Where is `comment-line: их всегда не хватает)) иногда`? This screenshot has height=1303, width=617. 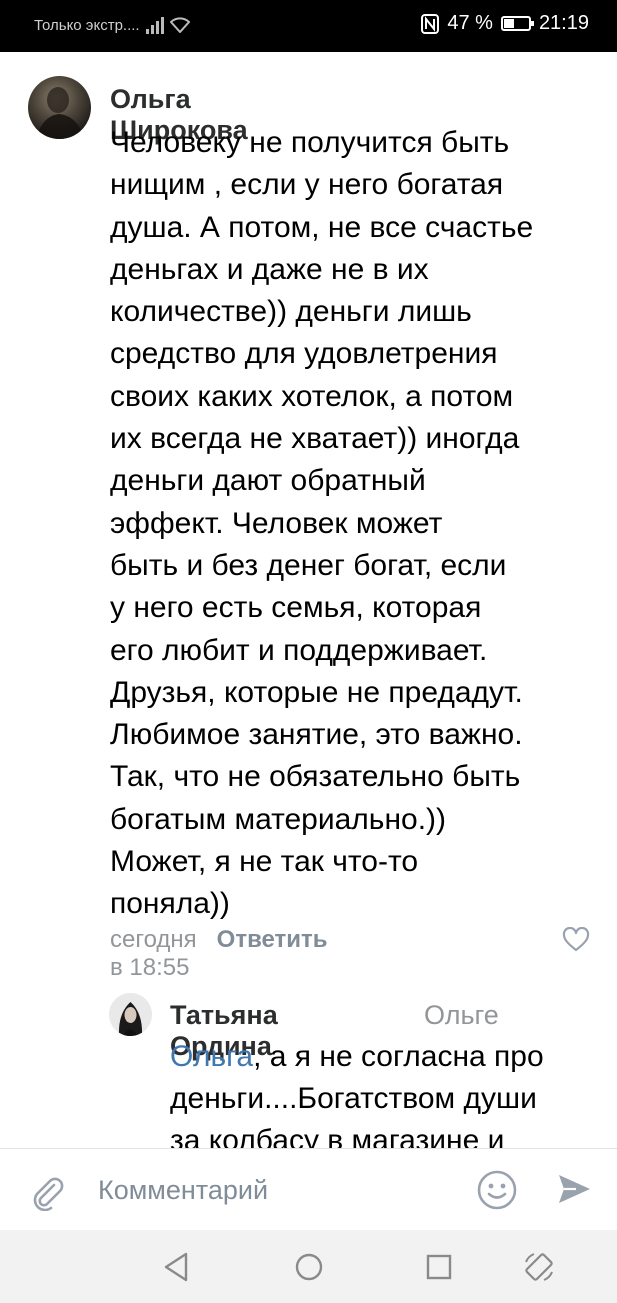 comment-line: их всегда не хватает)) иногда is located at coordinates (315, 439).